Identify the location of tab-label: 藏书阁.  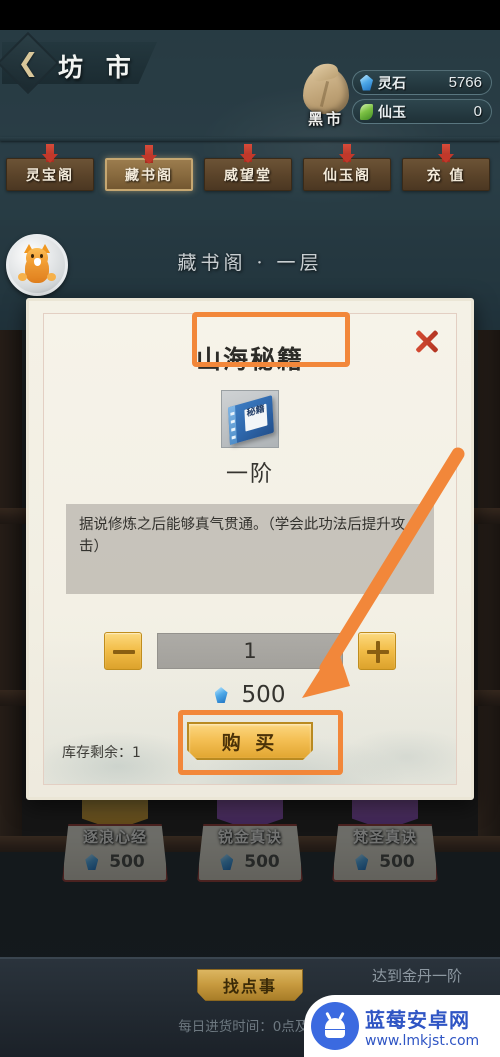
(149, 175).